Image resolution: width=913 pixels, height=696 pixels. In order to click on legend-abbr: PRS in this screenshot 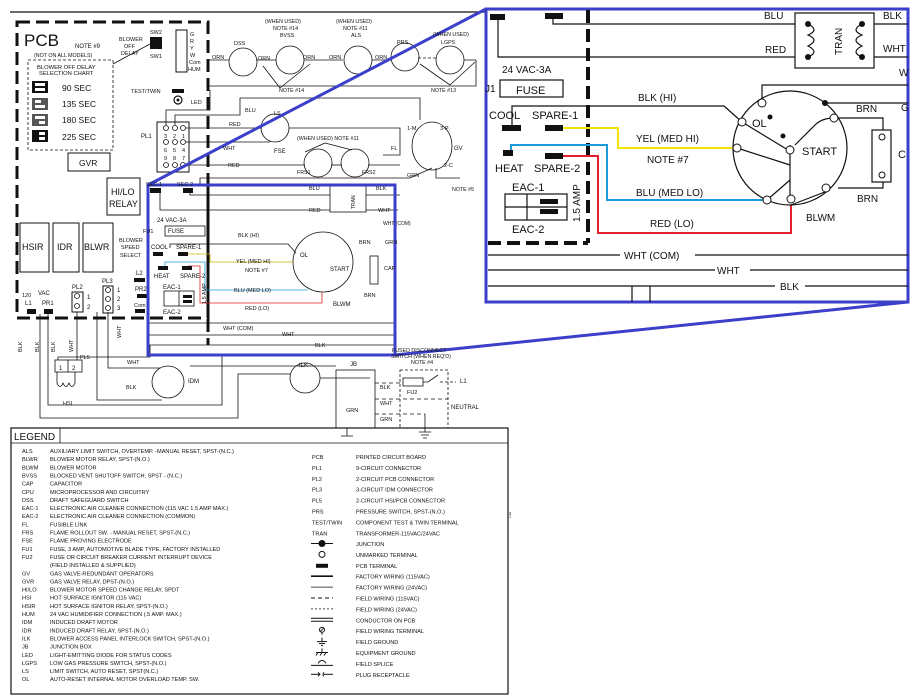, I will do `click(318, 513)`.